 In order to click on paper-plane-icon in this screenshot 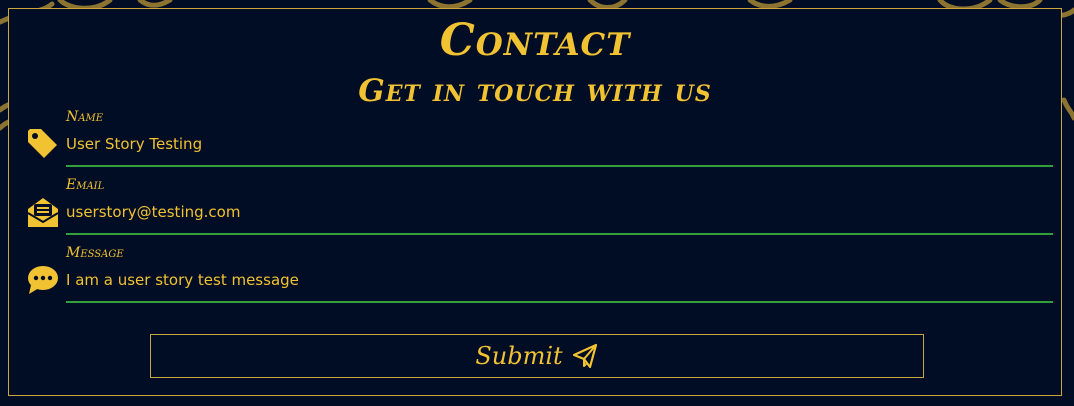, I will do `click(584, 356)`.